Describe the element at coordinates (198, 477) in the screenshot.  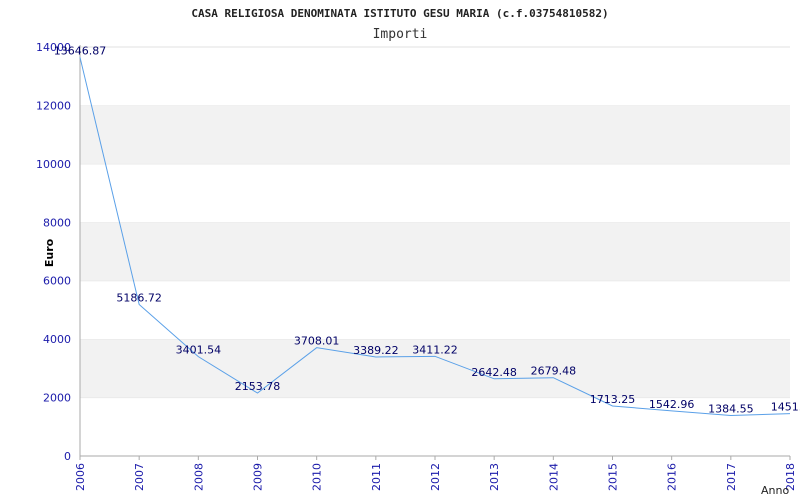
I see `x-tick-label: 2008` at that location.